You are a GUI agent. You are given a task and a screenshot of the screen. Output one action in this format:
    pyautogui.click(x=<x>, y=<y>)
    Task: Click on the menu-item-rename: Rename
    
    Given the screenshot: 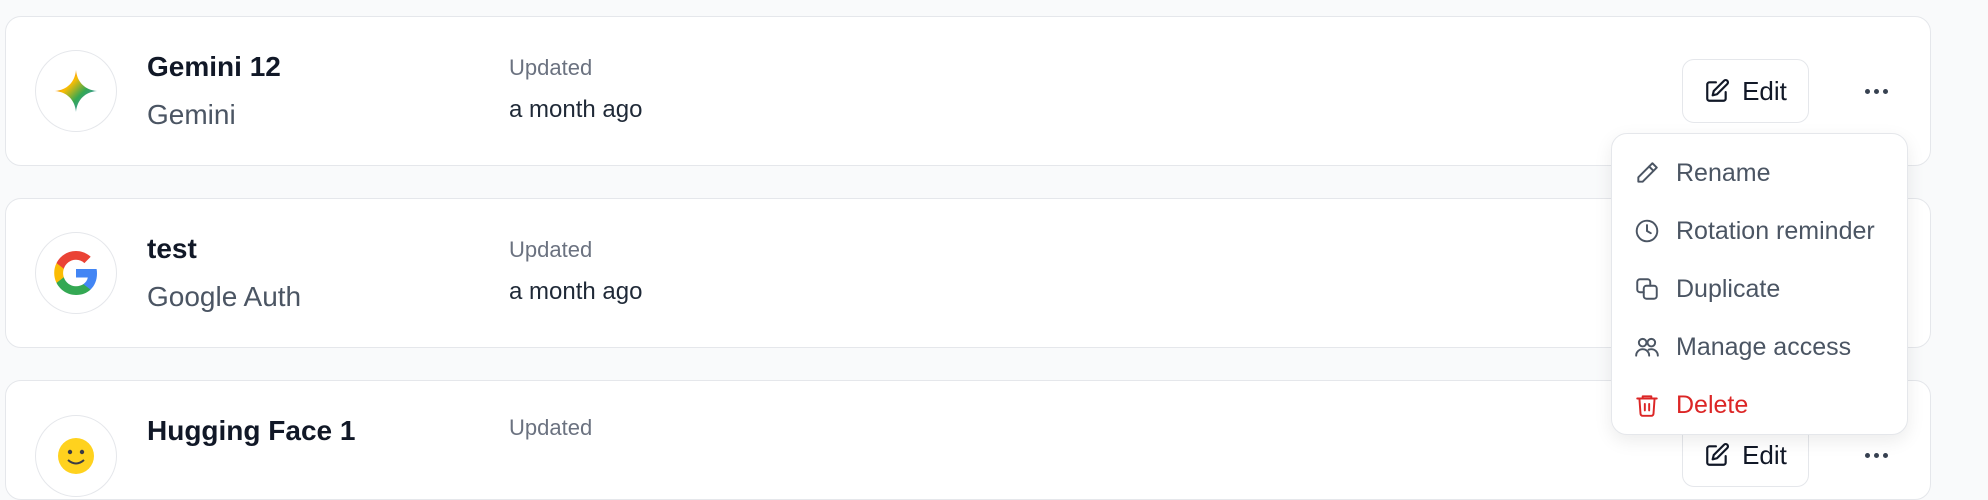 What is the action you would take?
    pyautogui.click(x=1759, y=173)
    